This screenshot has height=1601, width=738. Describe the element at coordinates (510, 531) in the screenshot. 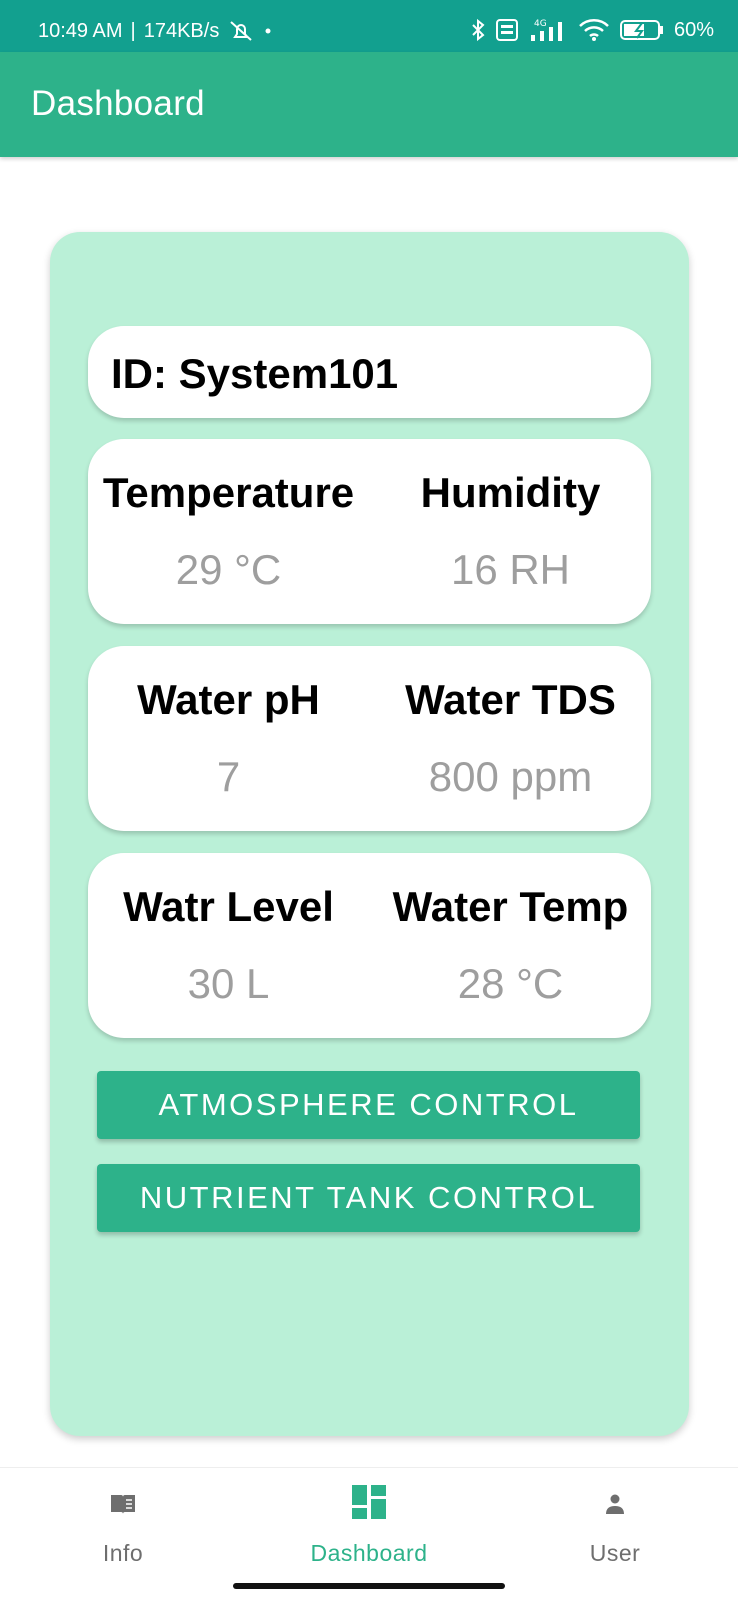

I see `humidity-metric: Humidity 16 RH` at that location.